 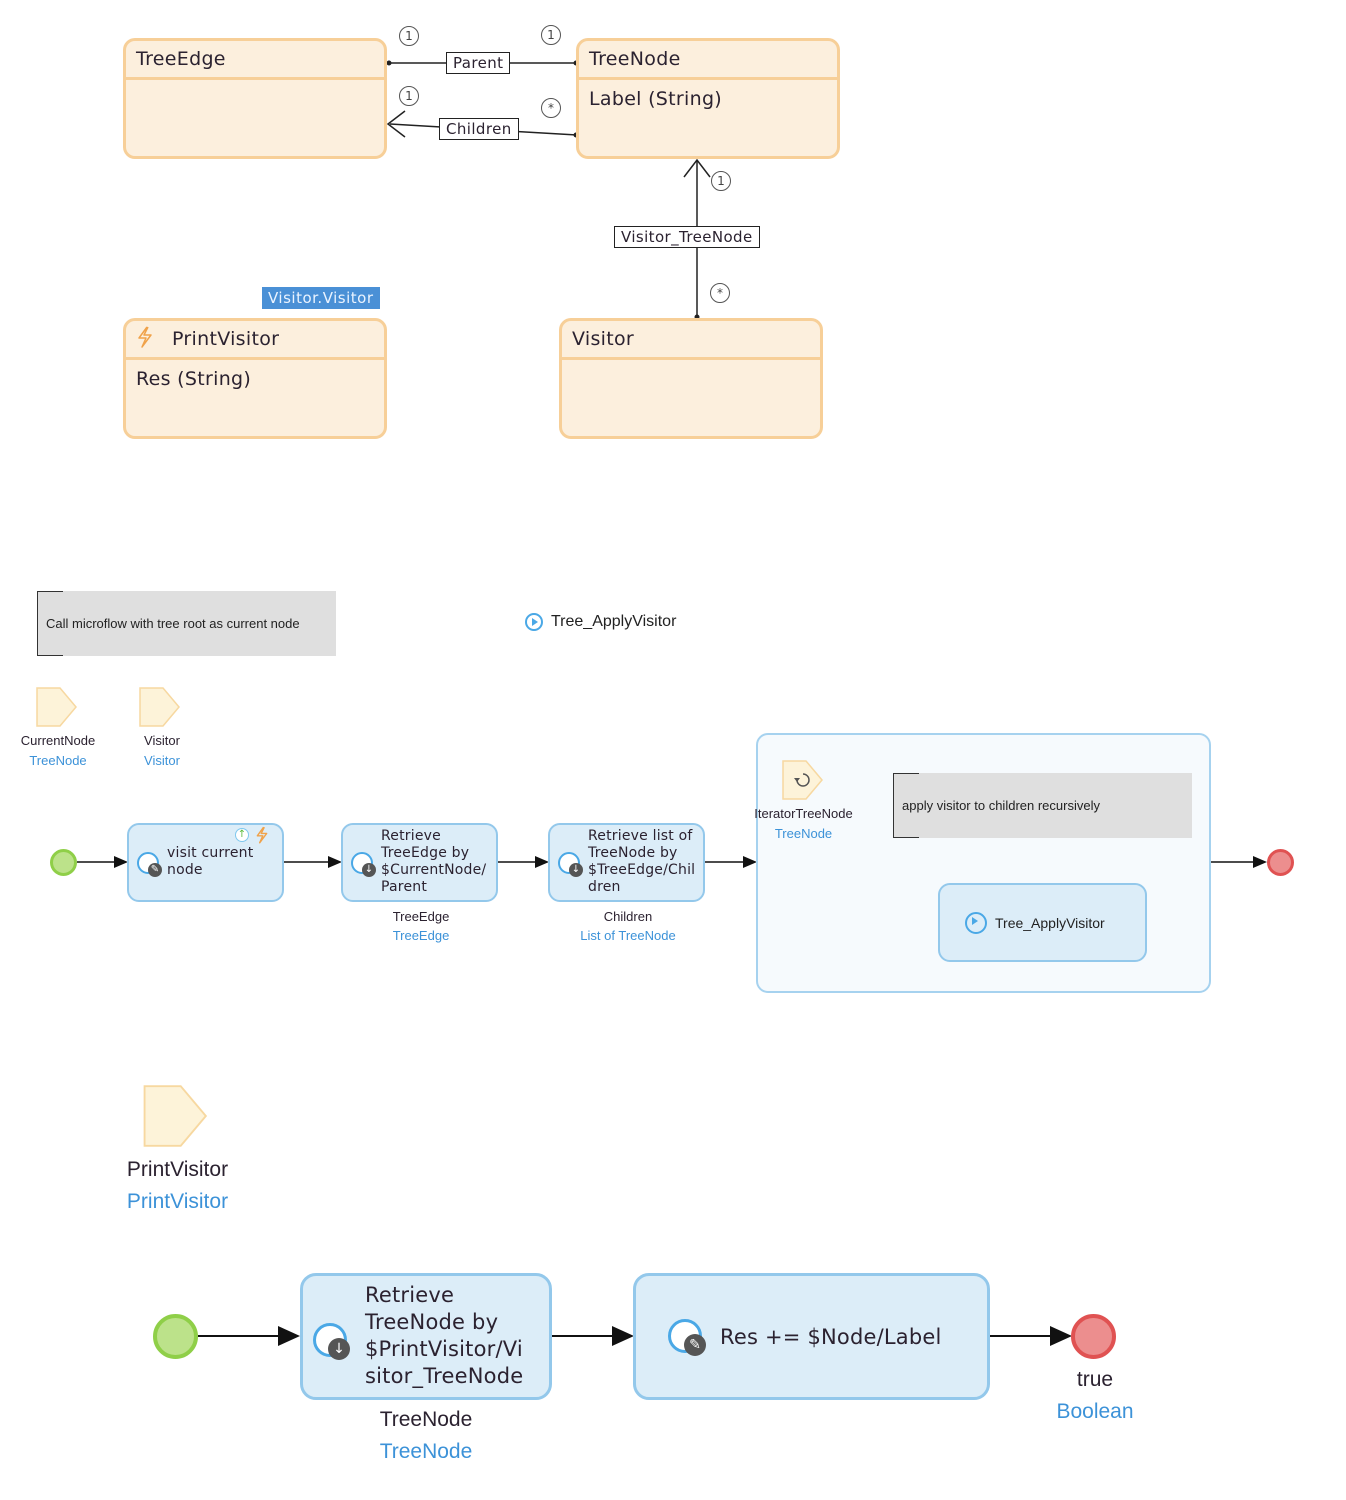 I want to click on entity-name: Visitor, so click(x=691, y=340).